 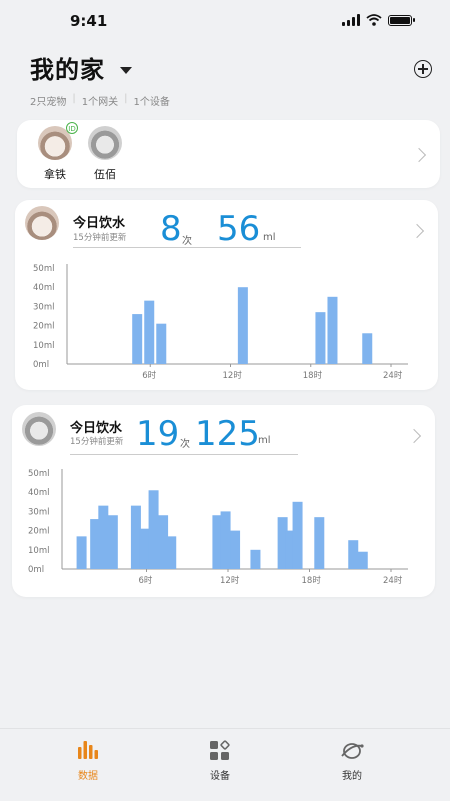 I want to click on bar-chart-icon, so click(x=88, y=750).